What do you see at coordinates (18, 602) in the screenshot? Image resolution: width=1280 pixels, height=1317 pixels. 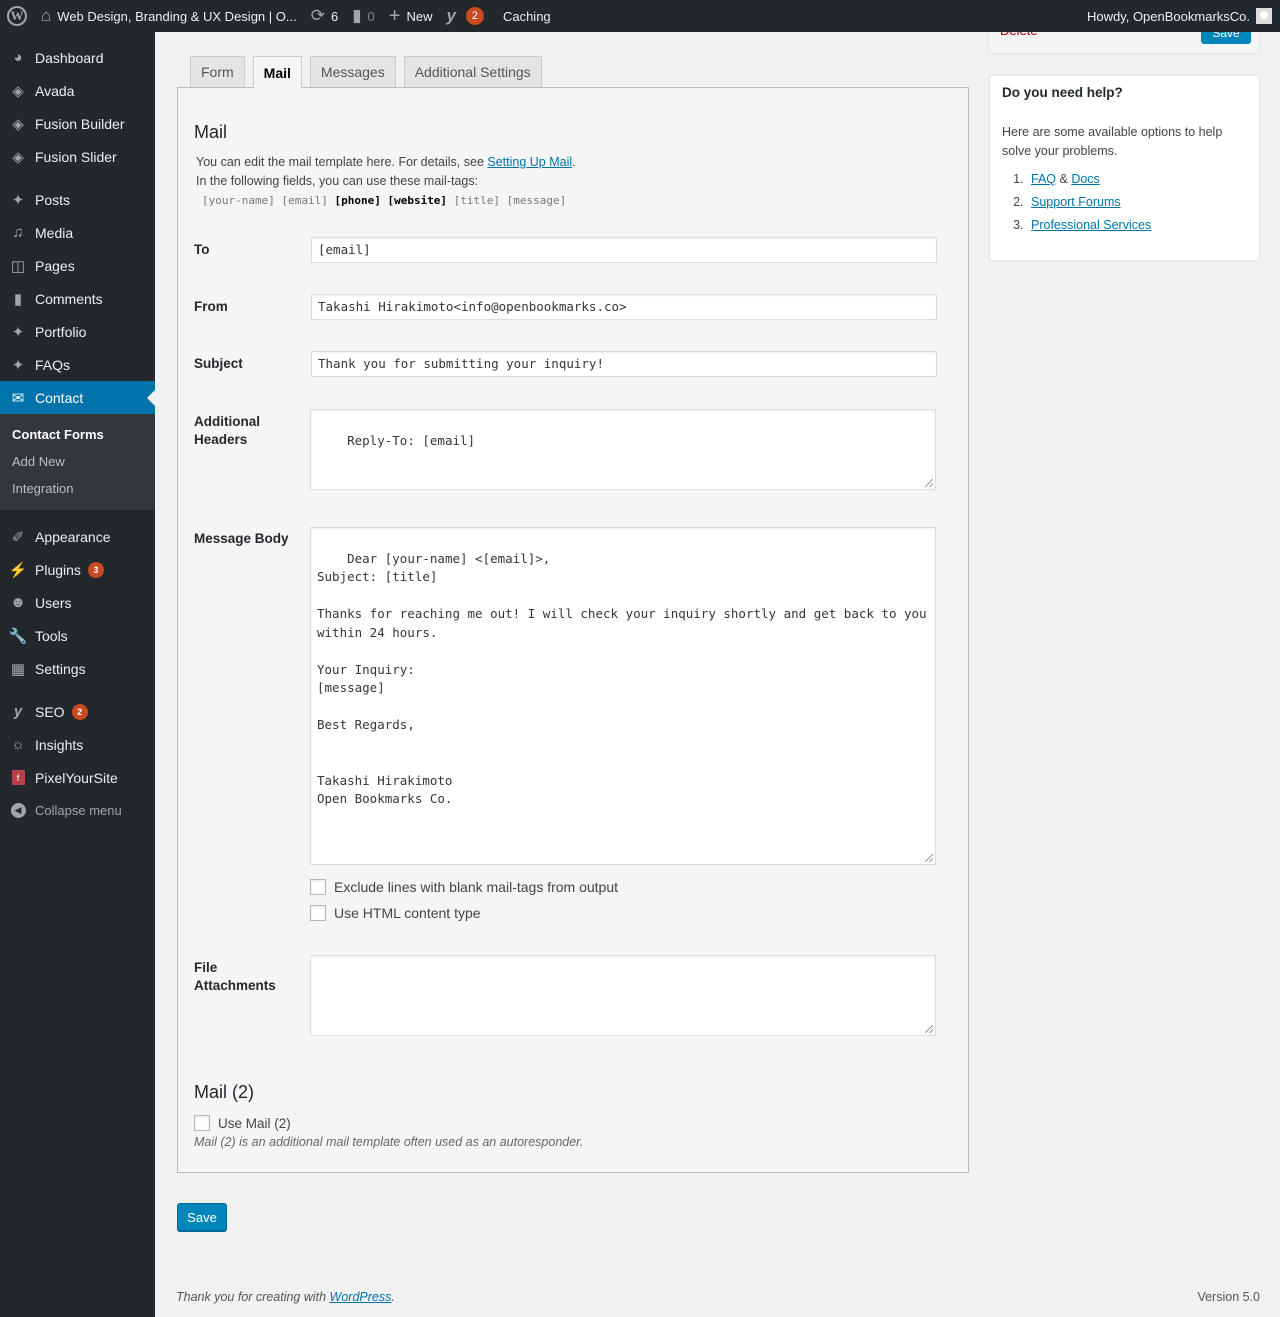 I see `user-icon: ☻` at bounding box center [18, 602].